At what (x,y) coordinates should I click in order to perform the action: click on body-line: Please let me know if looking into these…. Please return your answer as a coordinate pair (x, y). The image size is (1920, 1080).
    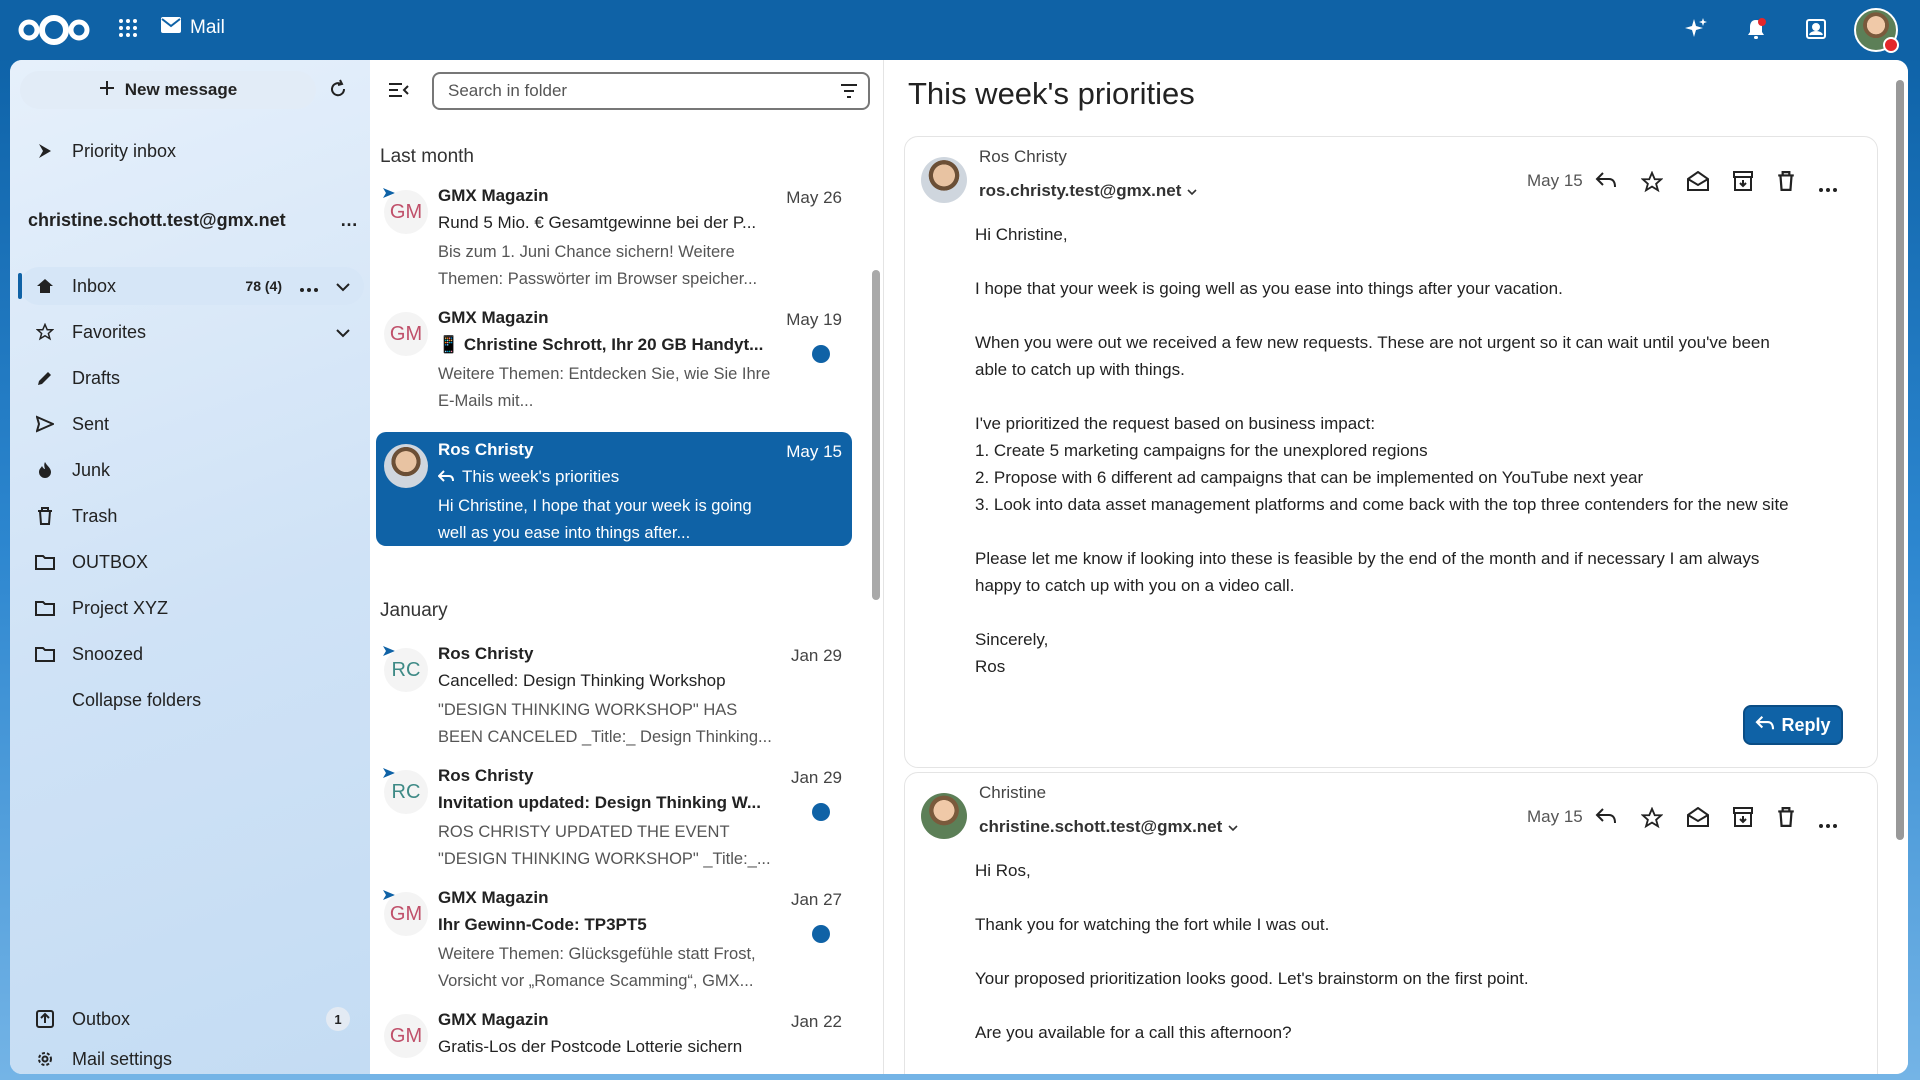
    Looking at the image, I should click on (1367, 558).